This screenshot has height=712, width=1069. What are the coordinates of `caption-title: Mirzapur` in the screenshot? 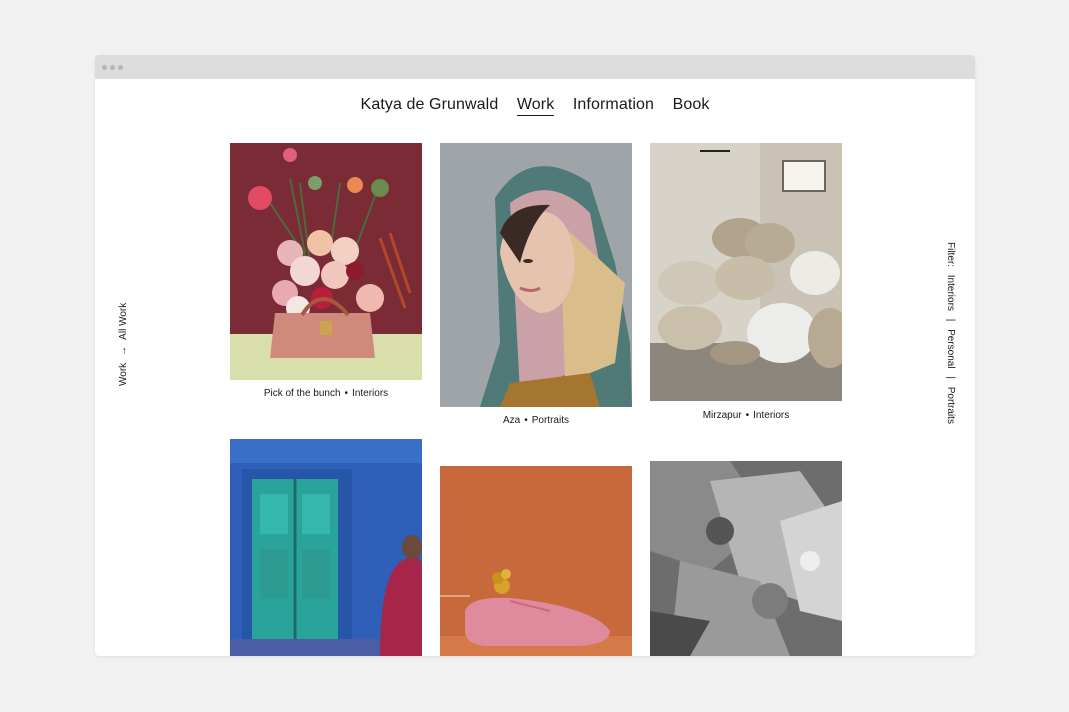 It's located at (722, 415).